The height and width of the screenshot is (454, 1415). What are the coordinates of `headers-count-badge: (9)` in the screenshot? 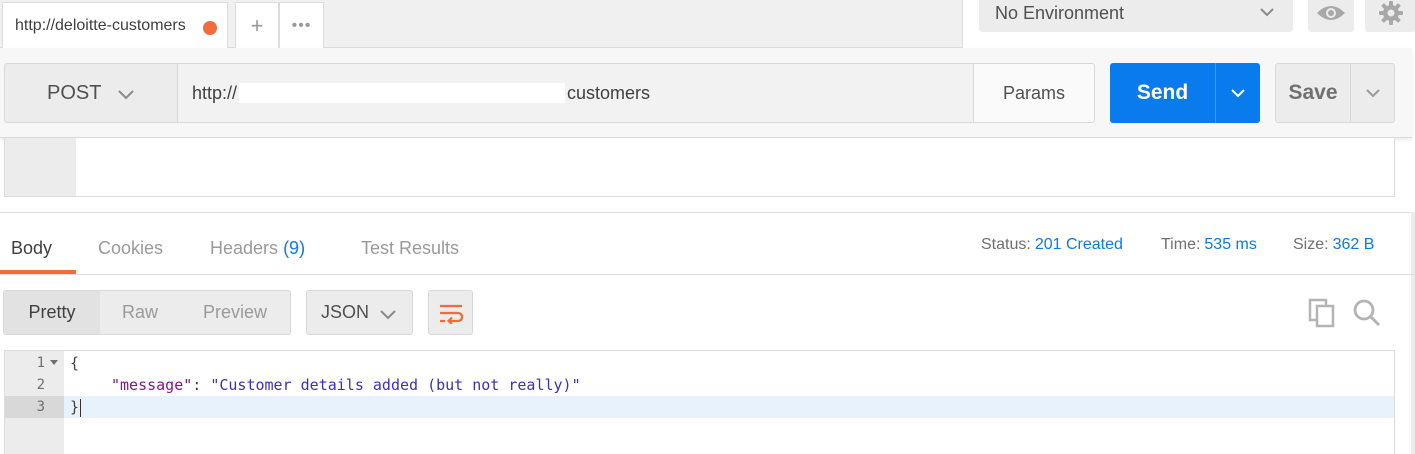 It's located at (294, 248).